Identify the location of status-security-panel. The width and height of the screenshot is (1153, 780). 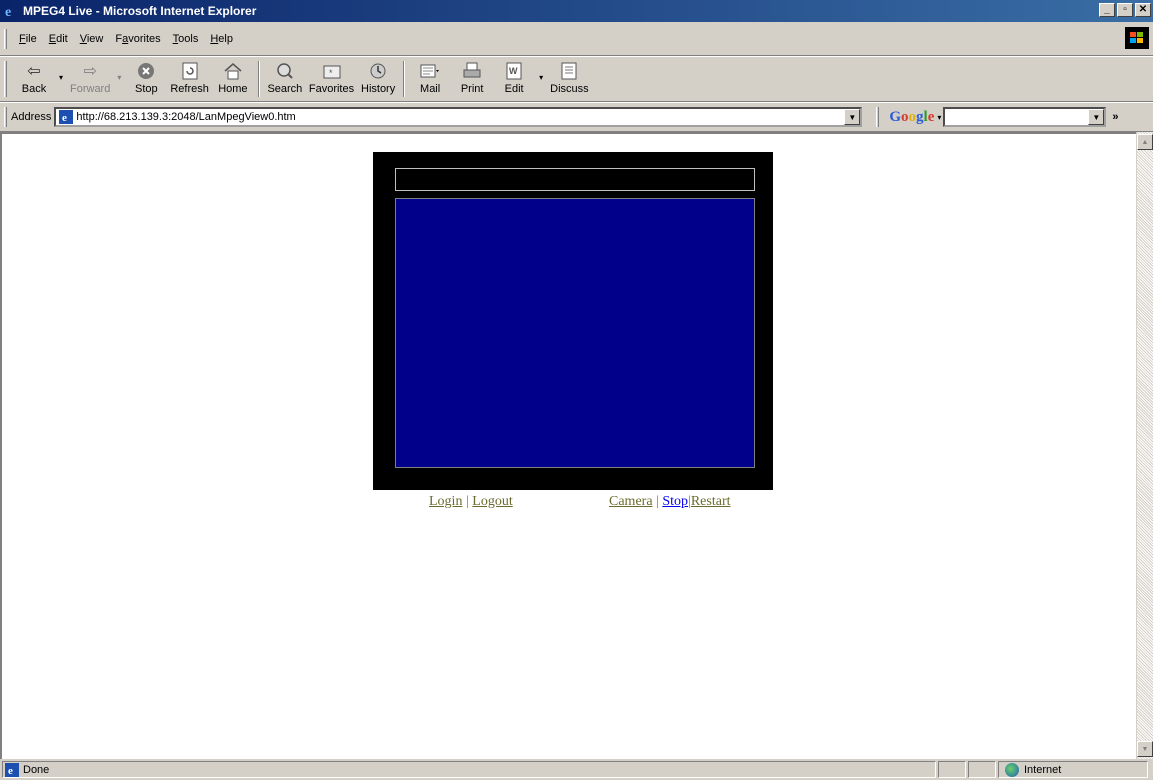
(982, 769).